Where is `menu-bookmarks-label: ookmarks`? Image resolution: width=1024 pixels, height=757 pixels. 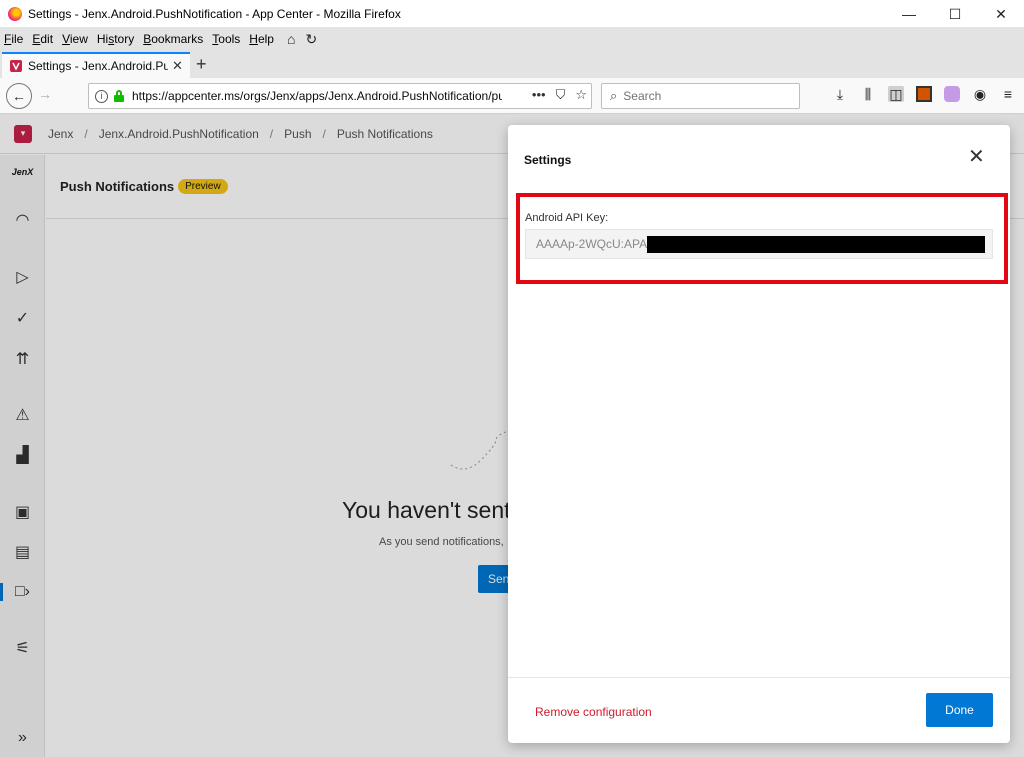 menu-bookmarks-label: ookmarks is located at coordinates (177, 39).